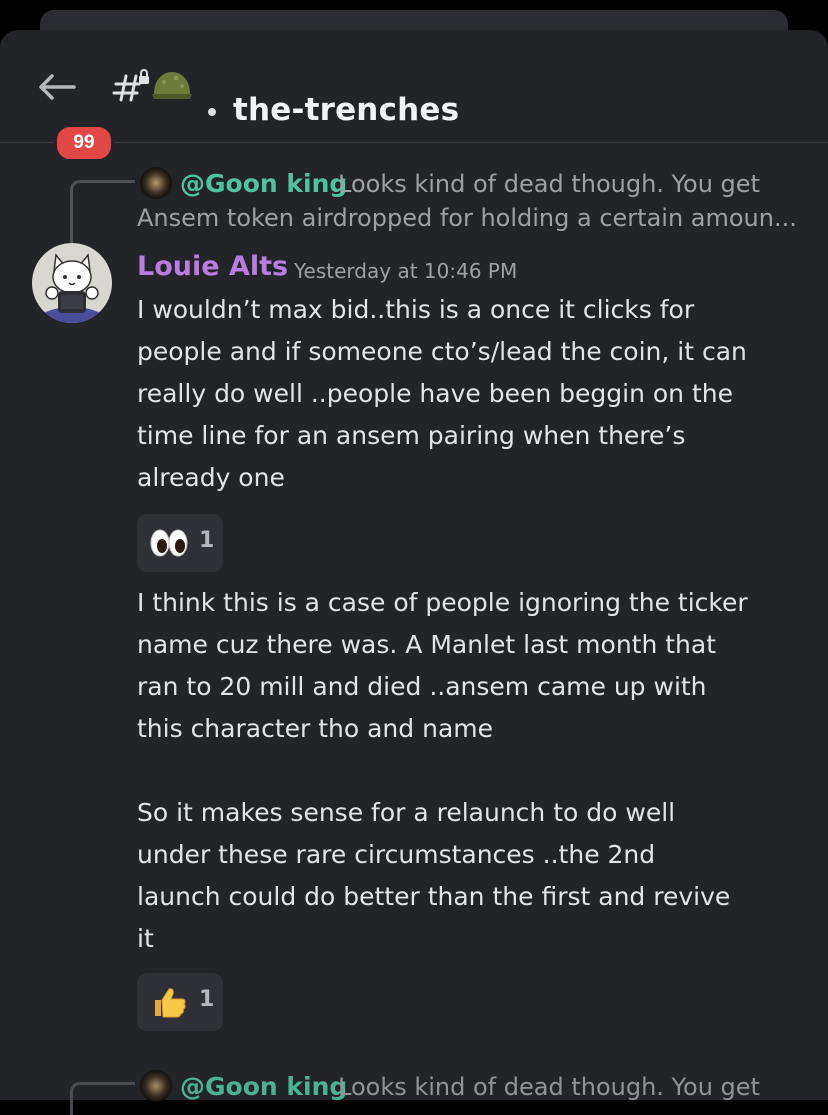  I want to click on reaction-eyes: 1, so click(180, 543).